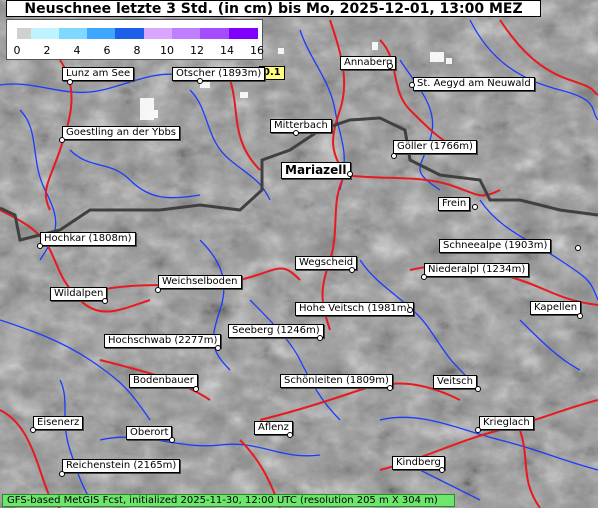 The width and height of the screenshot is (598, 508). What do you see at coordinates (200, 81) in the screenshot?
I see `place-marker-oetscher` at bounding box center [200, 81].